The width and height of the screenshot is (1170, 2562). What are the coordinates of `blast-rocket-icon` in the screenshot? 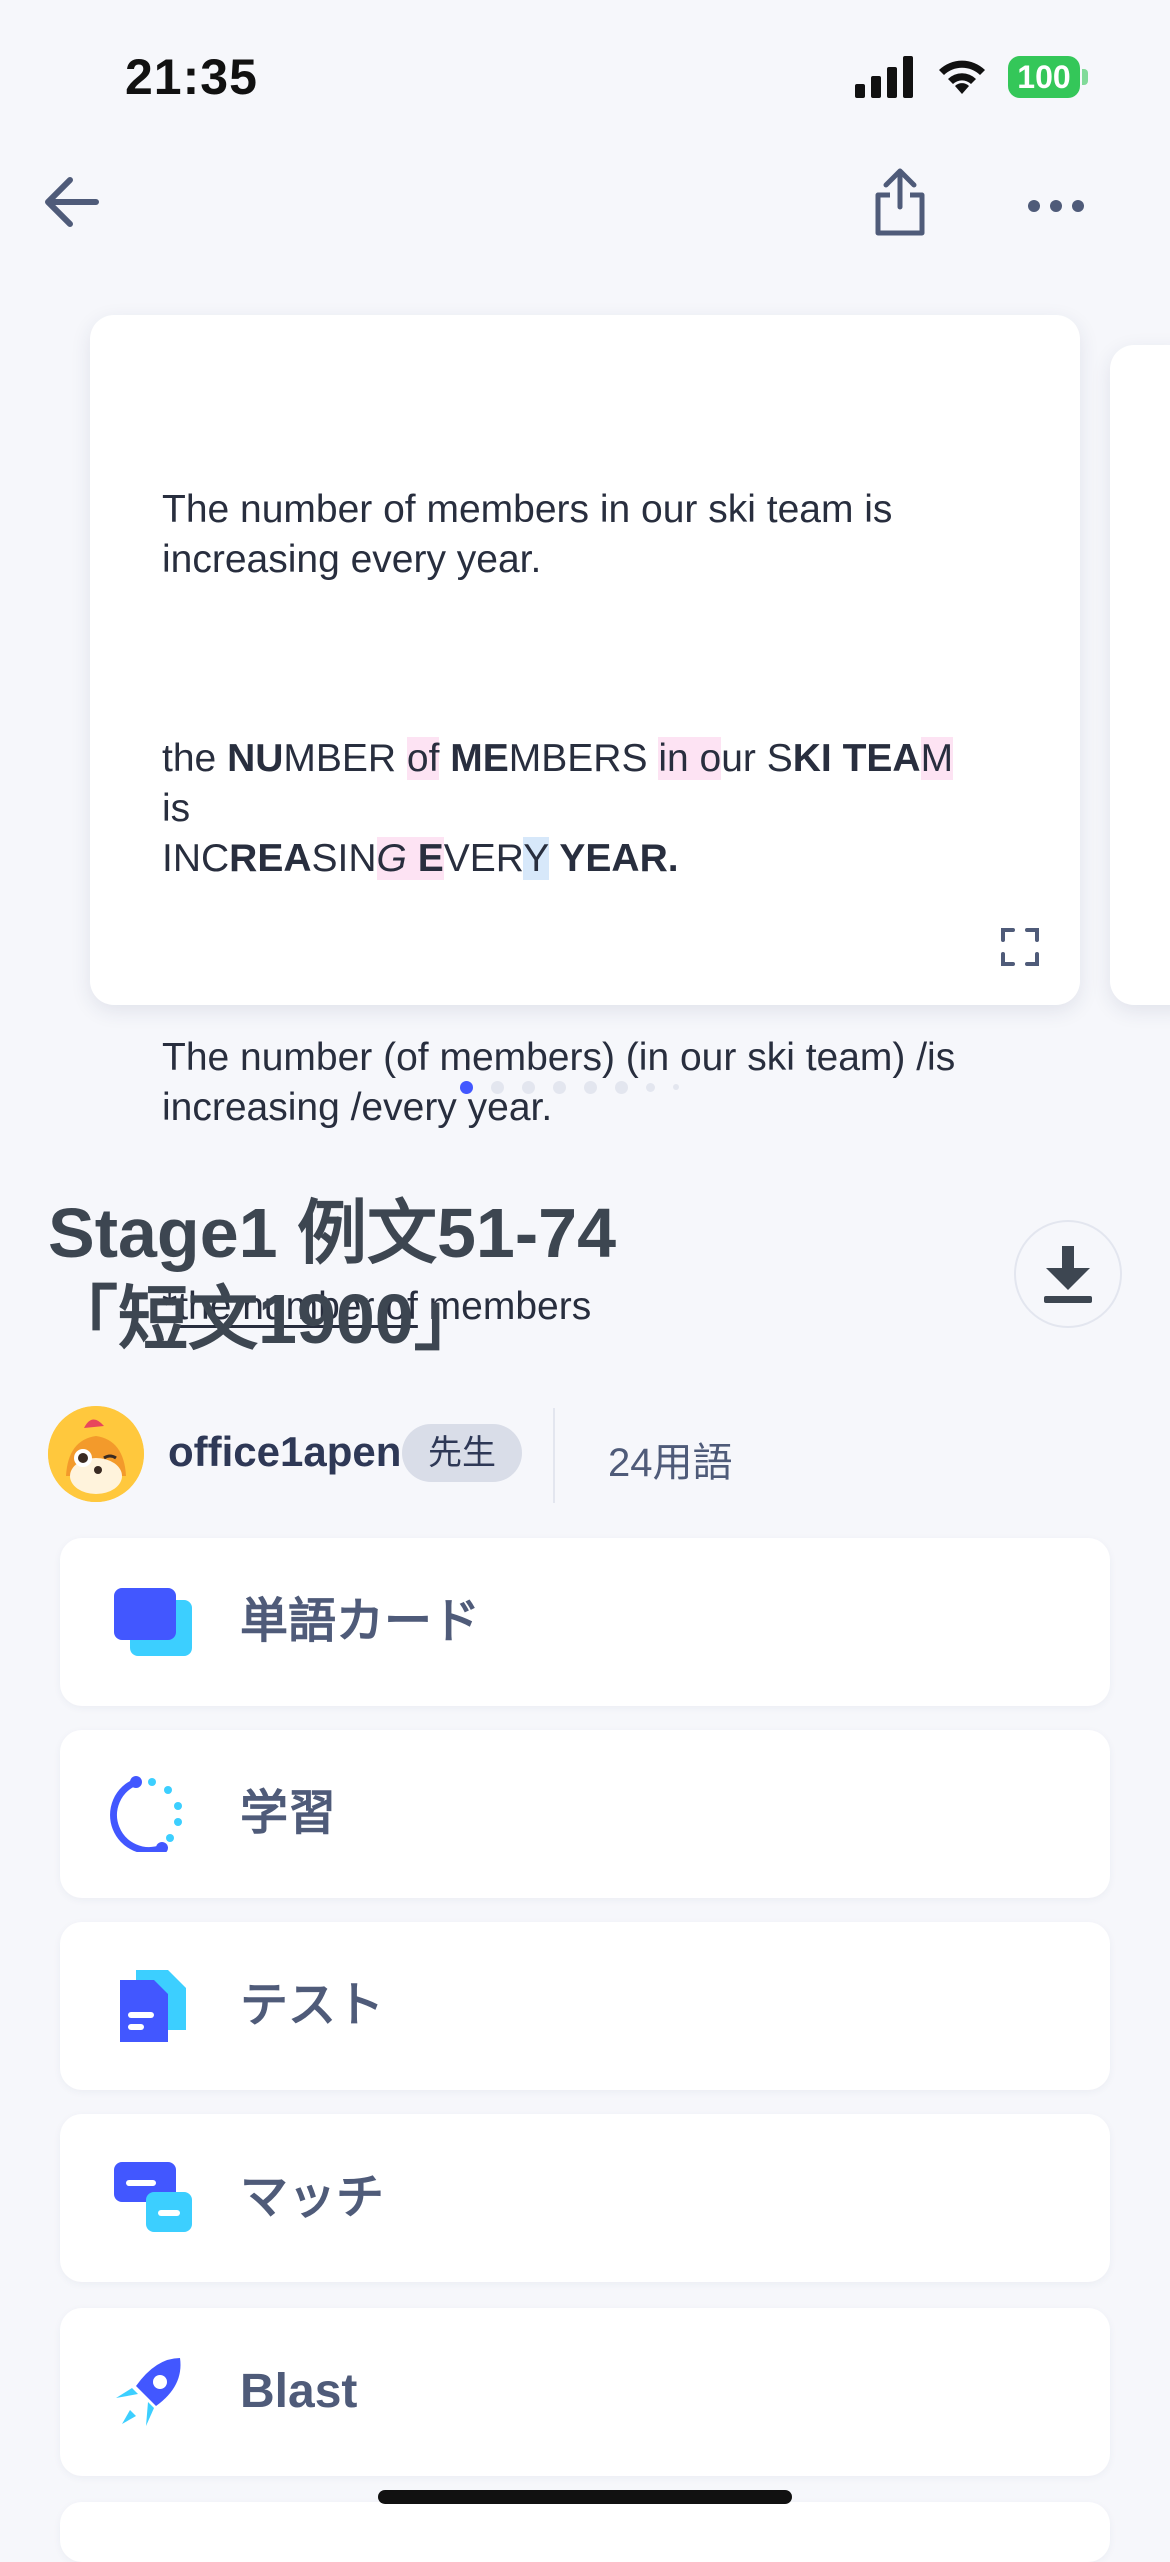 It's located at (148, 2392).